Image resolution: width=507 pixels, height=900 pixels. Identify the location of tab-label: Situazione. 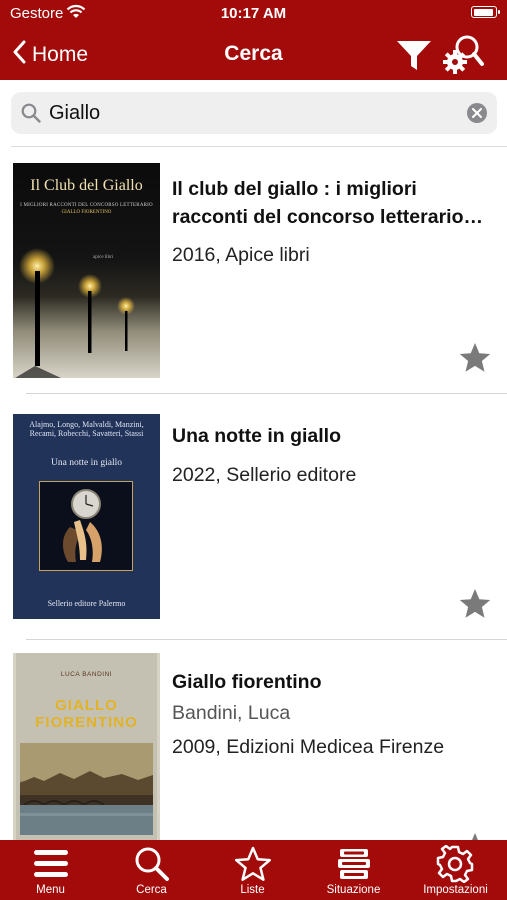
(353, 890).